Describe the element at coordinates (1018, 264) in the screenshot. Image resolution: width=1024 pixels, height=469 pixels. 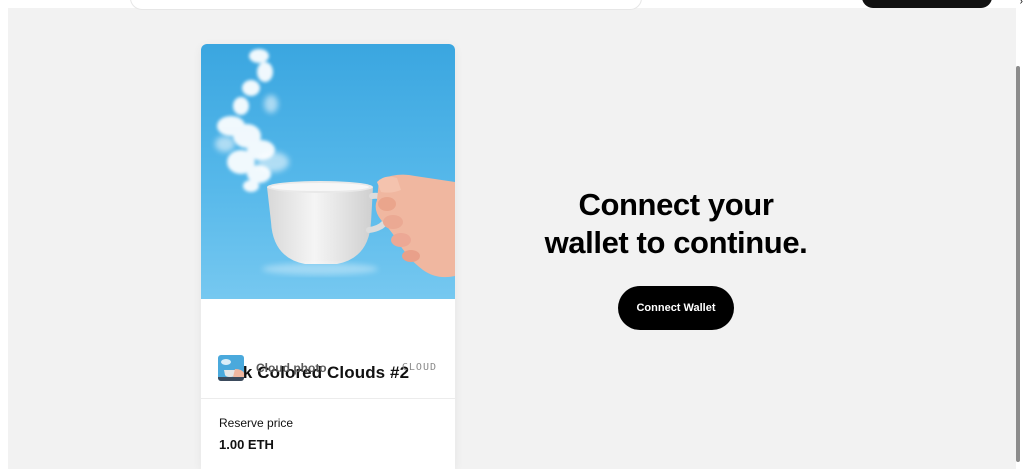
I see `scrollbar` at that location.